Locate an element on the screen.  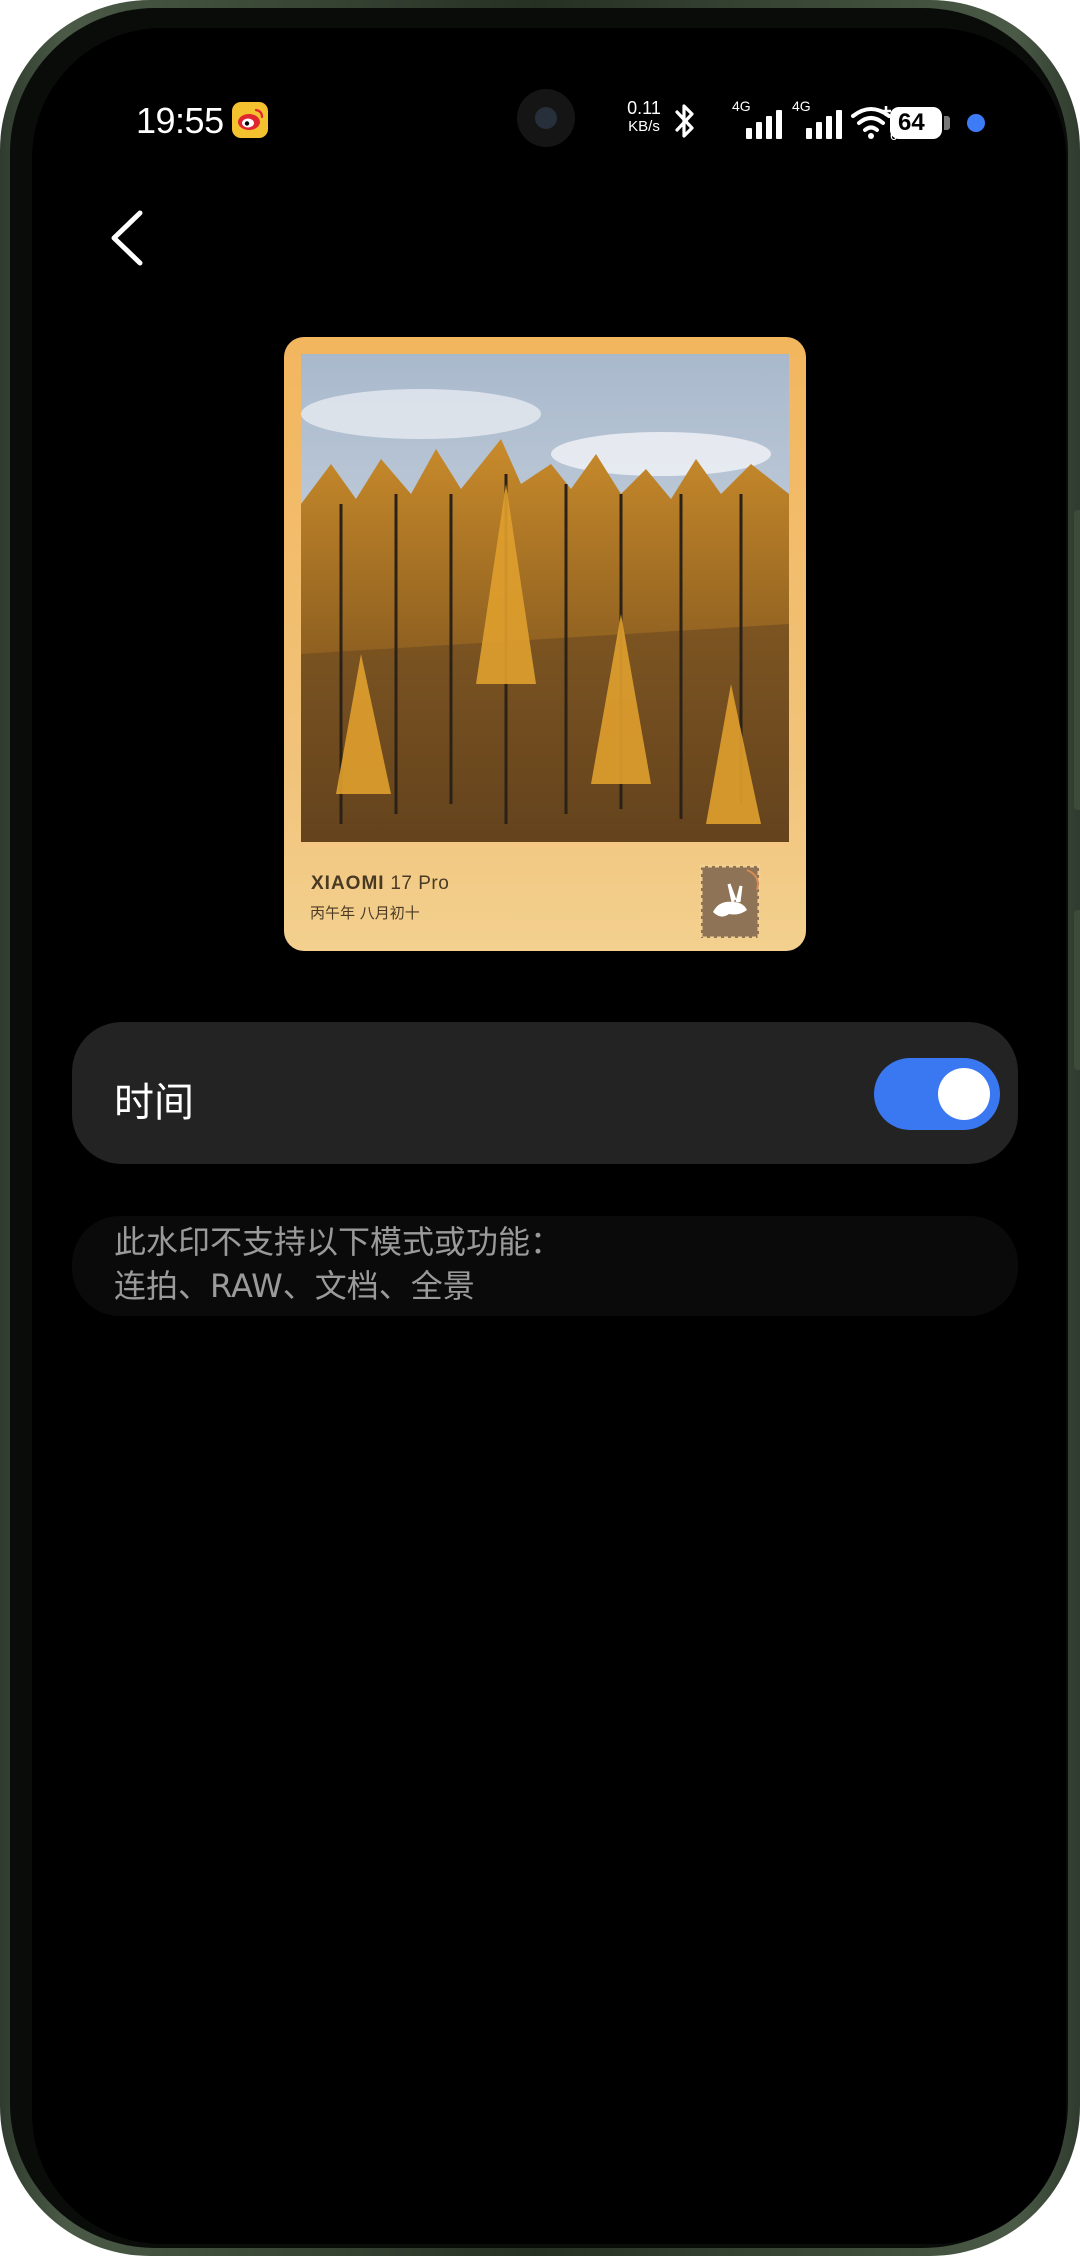
network-speed: 0.11 KB/s is located at coordinates (644, 117).